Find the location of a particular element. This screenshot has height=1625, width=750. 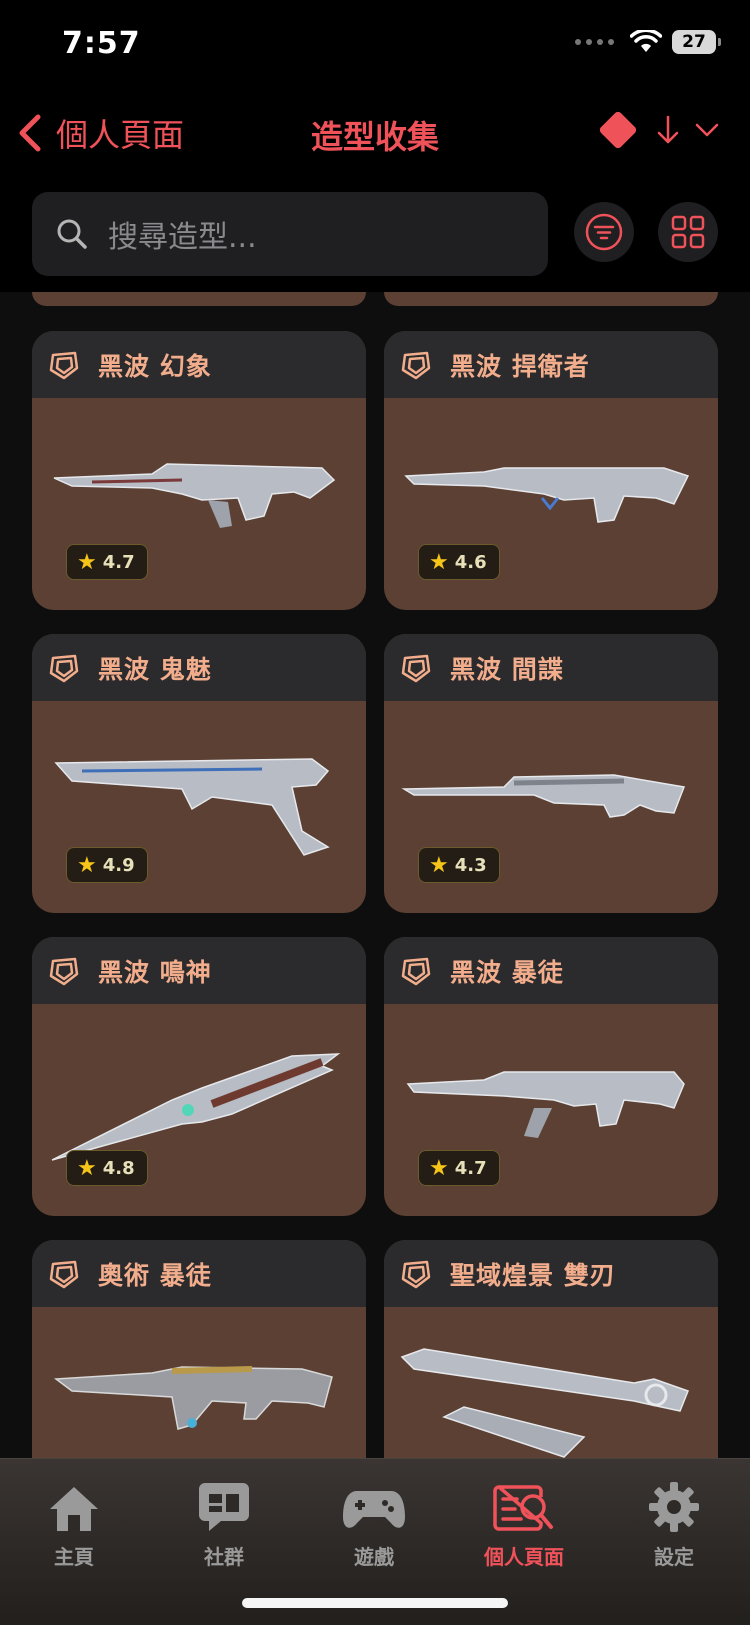

skin-card: 黑波 幻象 ★ 4.7 is located at coordinates (199, 470).